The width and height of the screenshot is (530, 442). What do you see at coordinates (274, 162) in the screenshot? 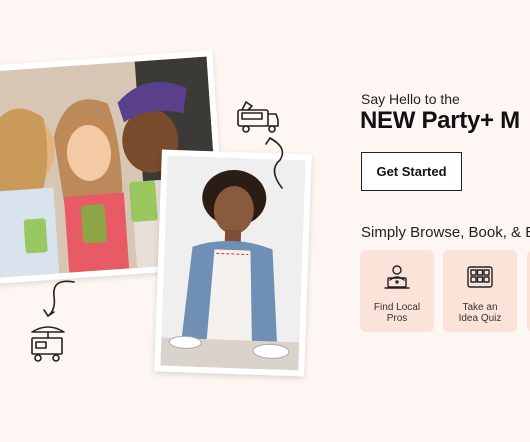
I see `curved-arrow-up-doodle-icon` at bounding box center [274, 162].